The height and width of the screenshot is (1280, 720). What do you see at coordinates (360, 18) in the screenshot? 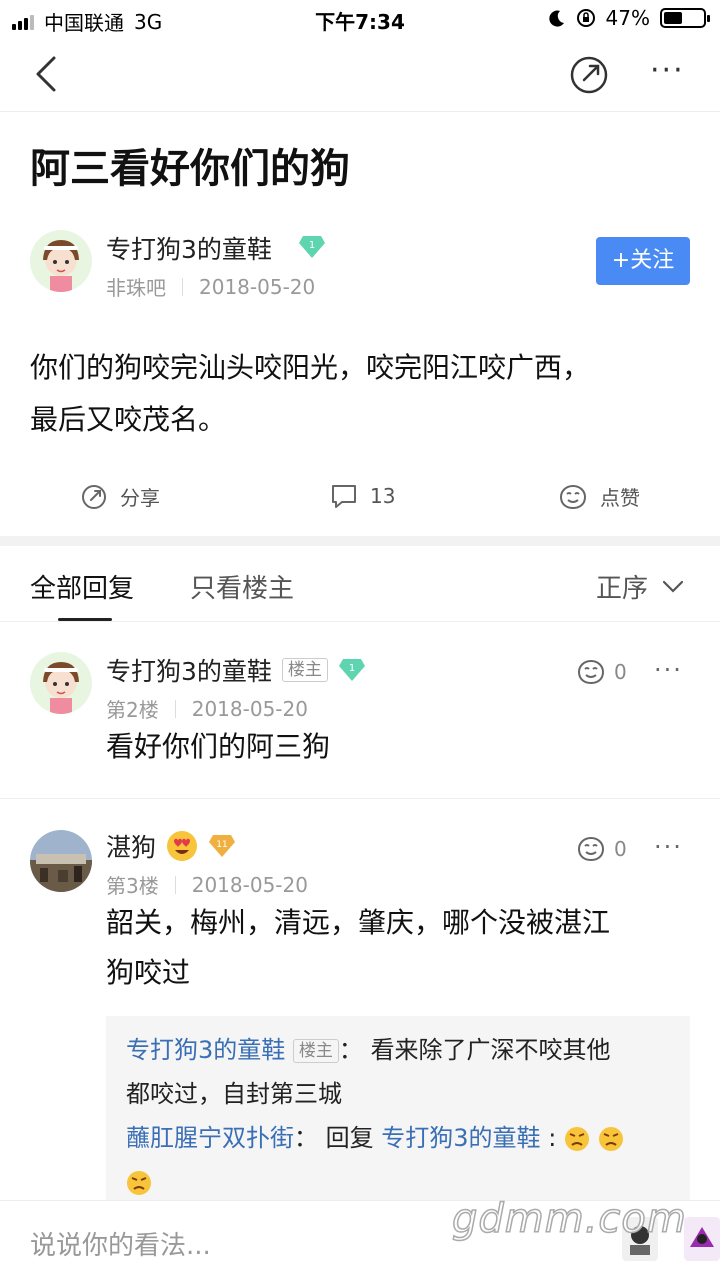
I see `status-bar: 中国联通 3G 下午7:34 47%` at bounding box center [360, 18].